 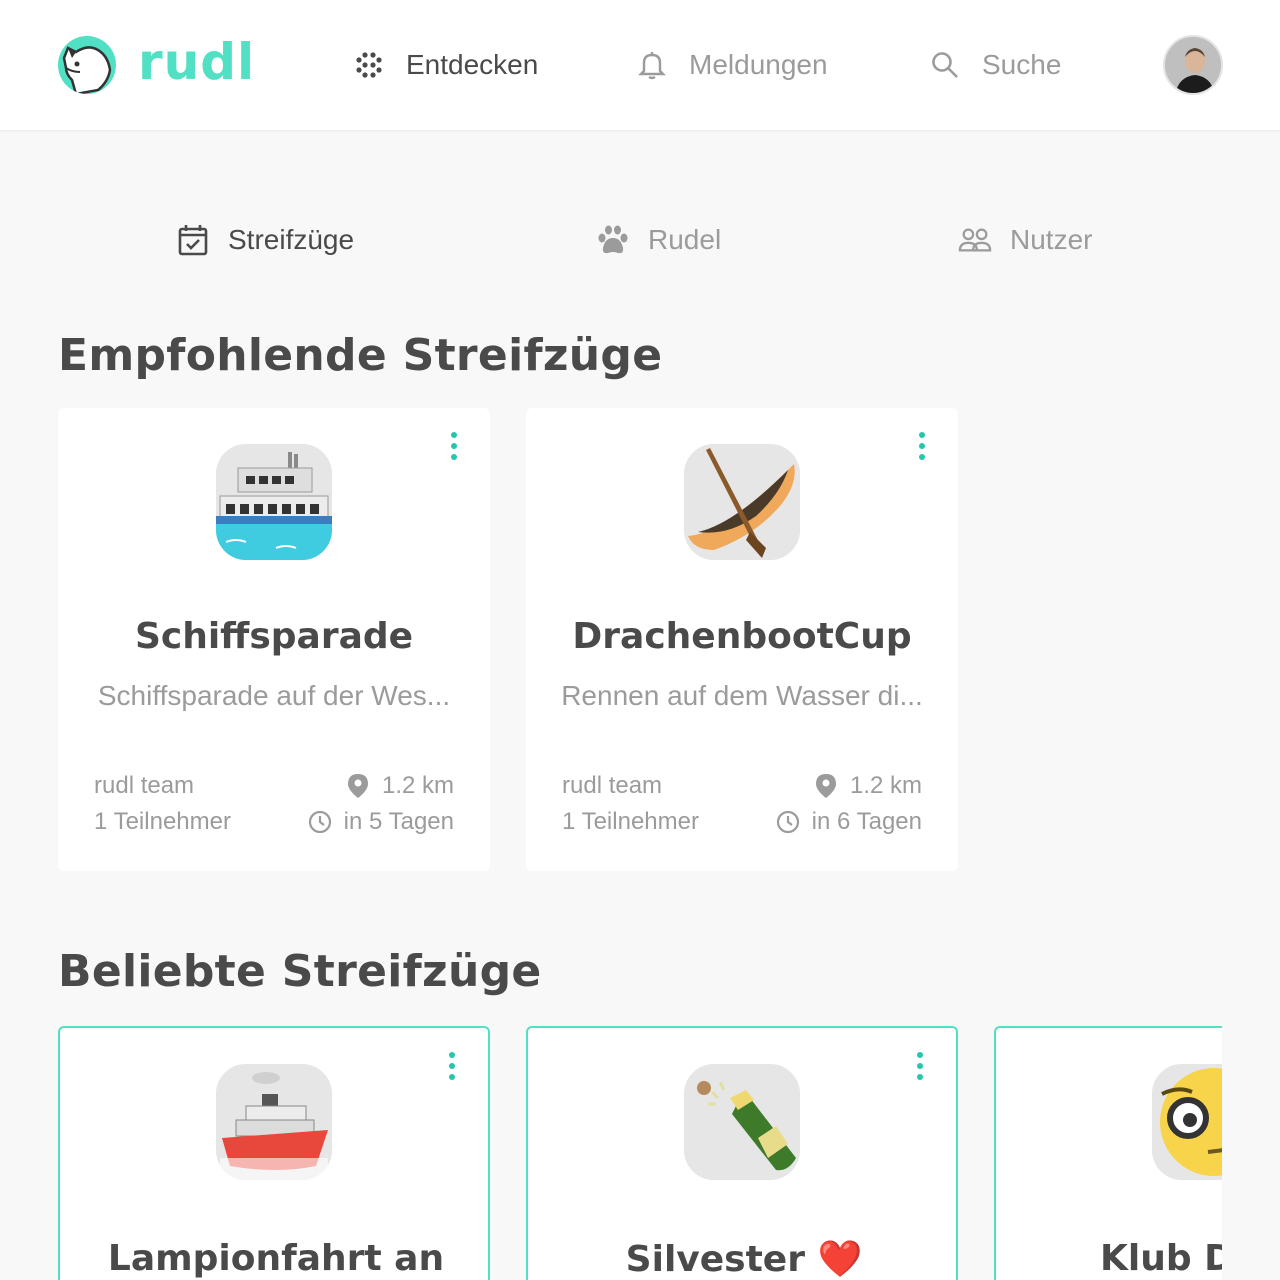 I want to click on card-title: Lampionfahrt an, so click(x=276, y=1258).